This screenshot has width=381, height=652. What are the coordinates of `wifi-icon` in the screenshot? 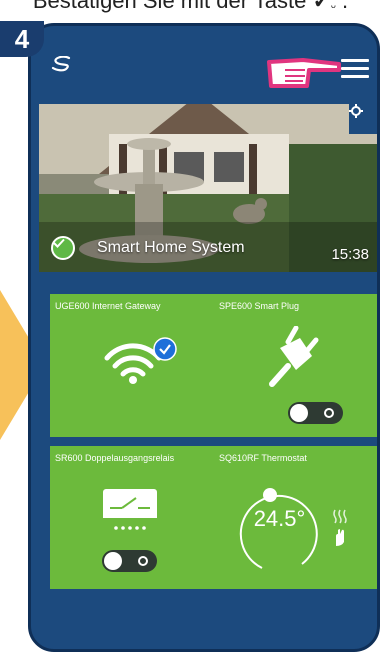 It's located at (140, 360).